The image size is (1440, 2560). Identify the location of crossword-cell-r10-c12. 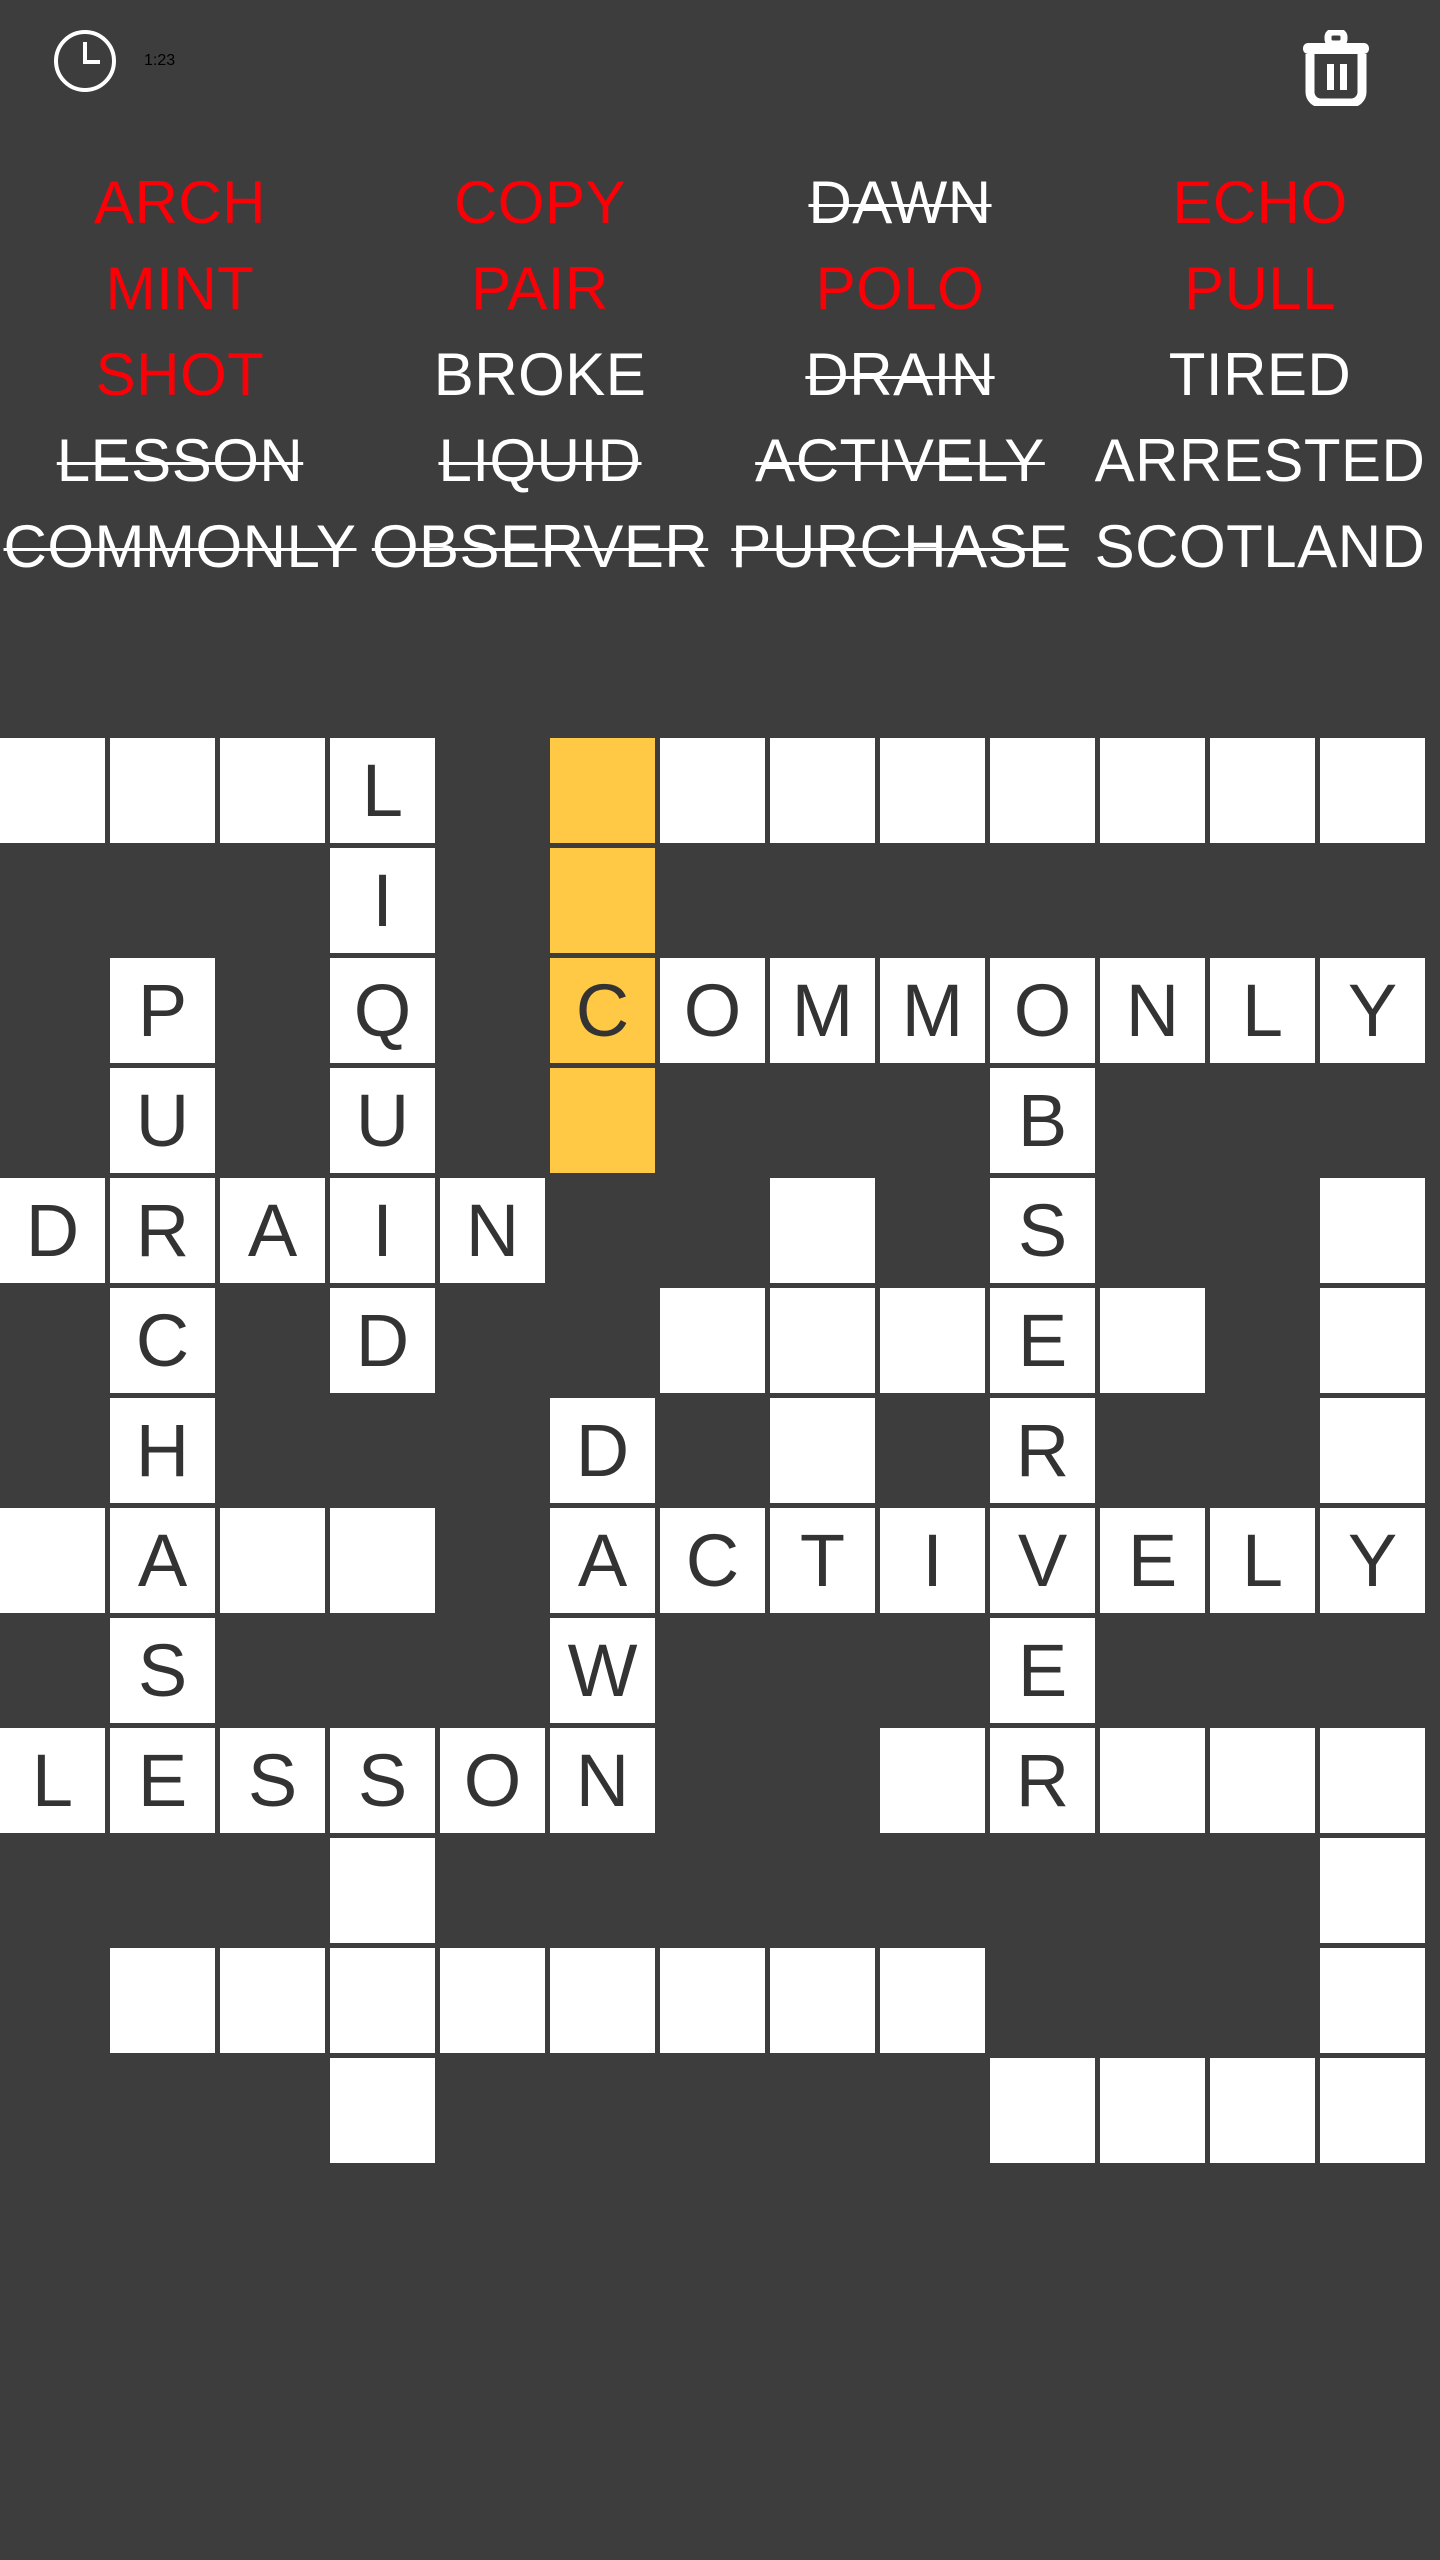
(1372, 1890).